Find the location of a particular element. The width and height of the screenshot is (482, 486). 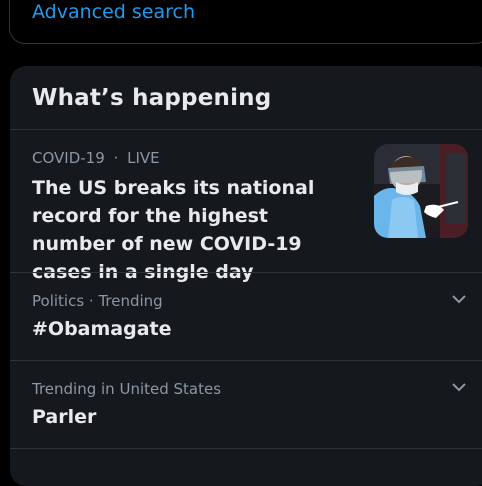

news-thumbnail is located at coordinates (421, 191).